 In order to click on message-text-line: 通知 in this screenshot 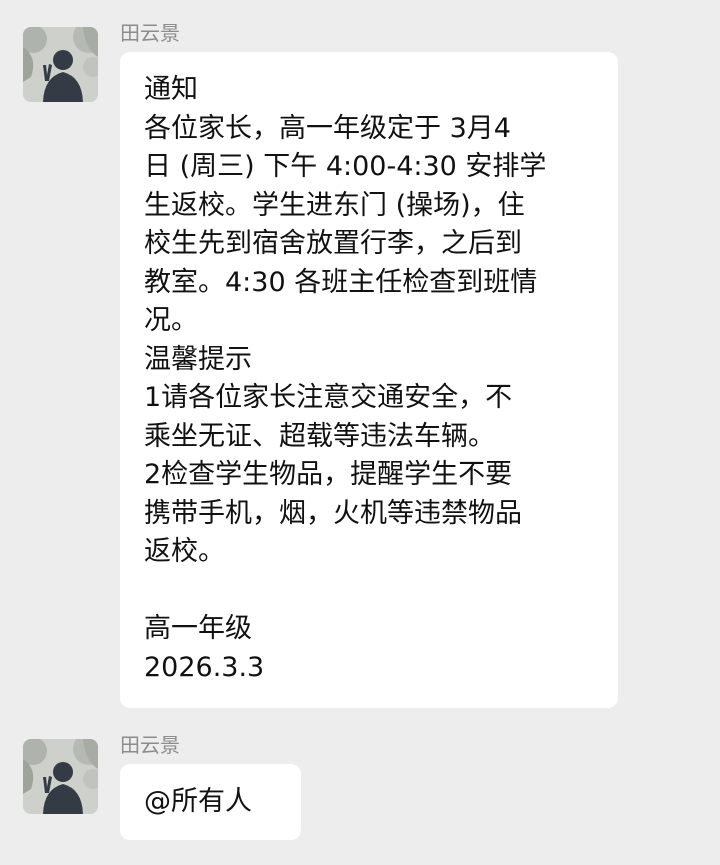, I will do `click(171, 89)`.